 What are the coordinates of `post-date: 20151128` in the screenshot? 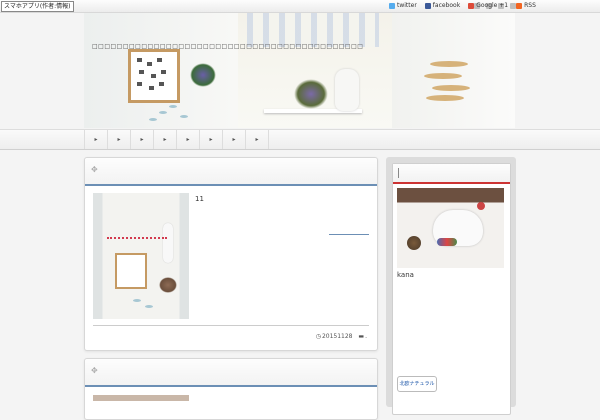 It's located at (337, 336).